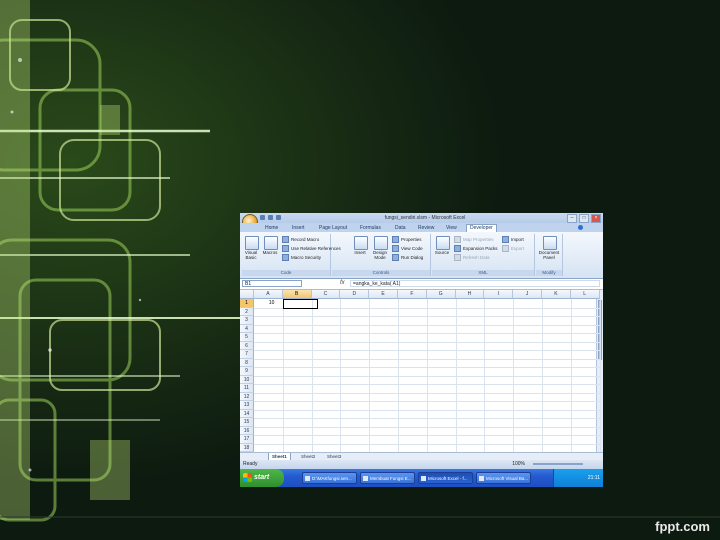  I want to click on tab-insert: Insert, so click(298, 228).